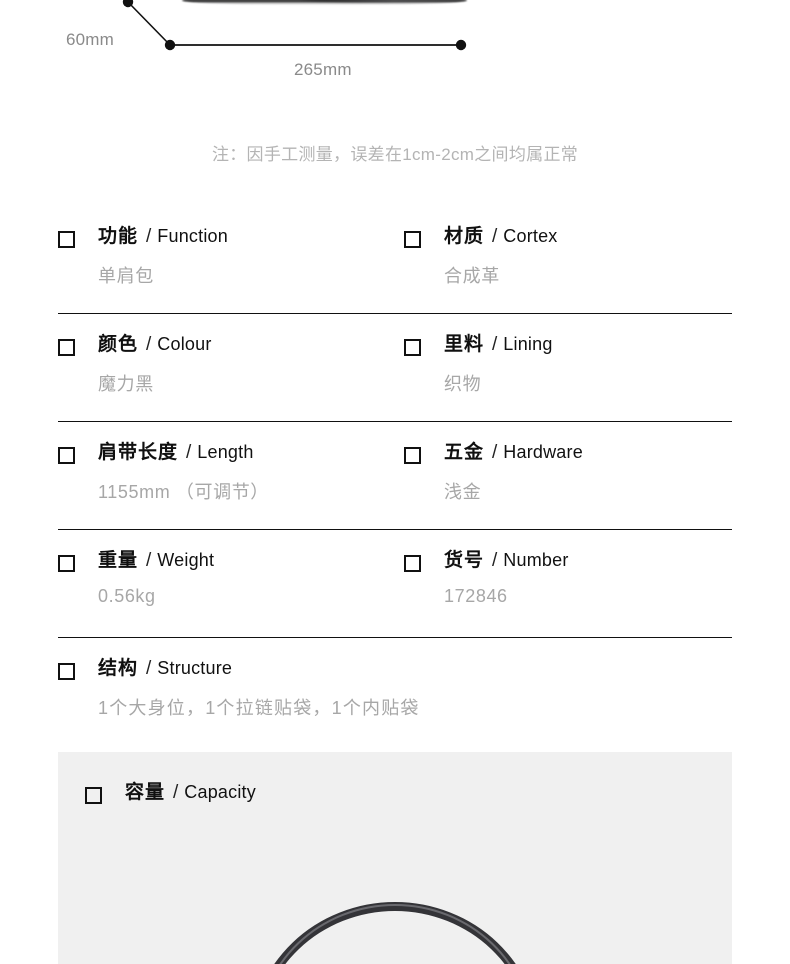 This screenshot has height=964, width=790. Describe the element at coordinates (463, 491) in the screenshot. I see `spec-value: 浅金` at that location.